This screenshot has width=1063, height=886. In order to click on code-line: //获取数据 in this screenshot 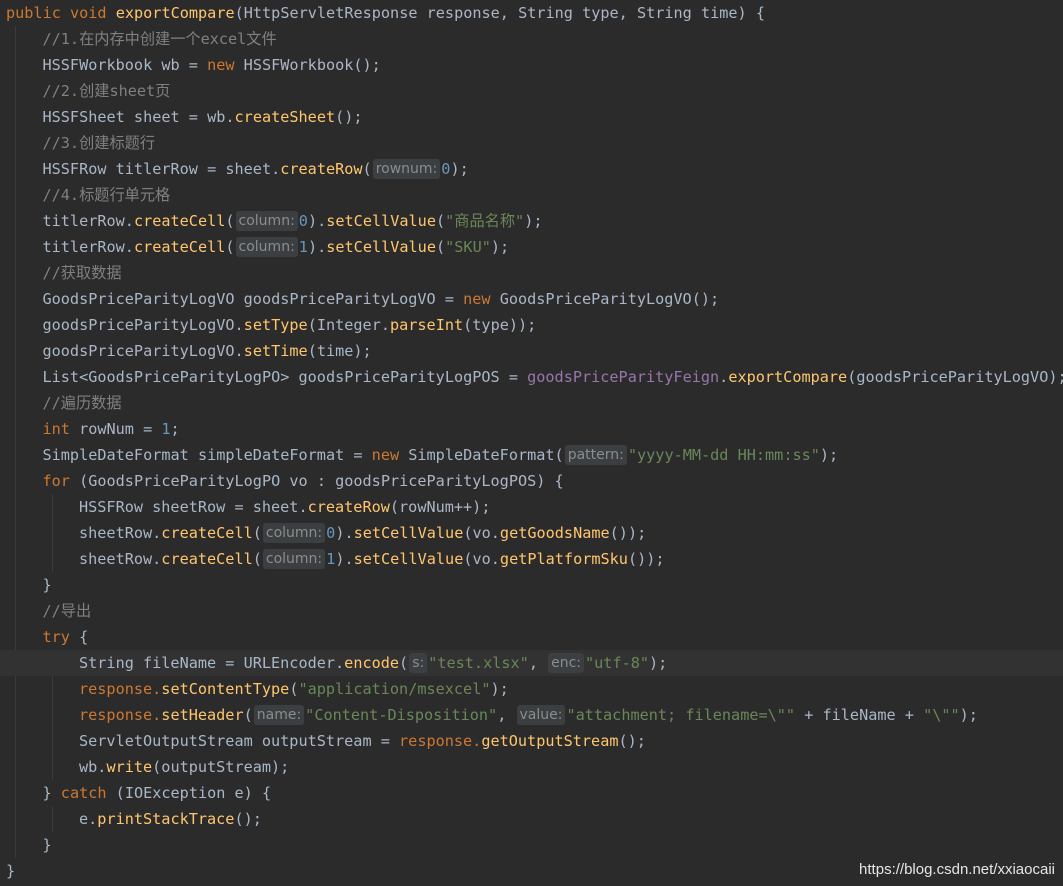, I will do `click(82, 273)`.